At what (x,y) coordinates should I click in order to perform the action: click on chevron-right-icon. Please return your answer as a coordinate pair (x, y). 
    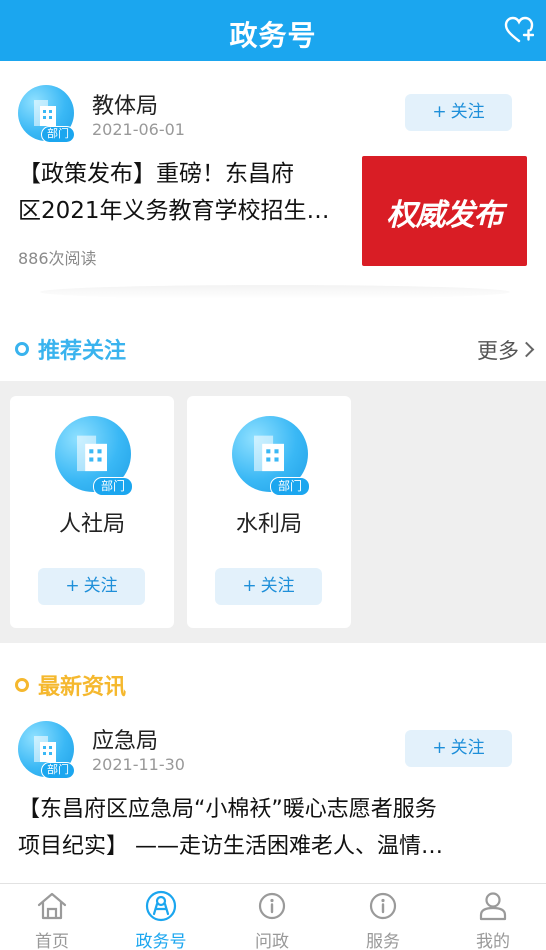
    Looking at the image, I should click on (526, 349).